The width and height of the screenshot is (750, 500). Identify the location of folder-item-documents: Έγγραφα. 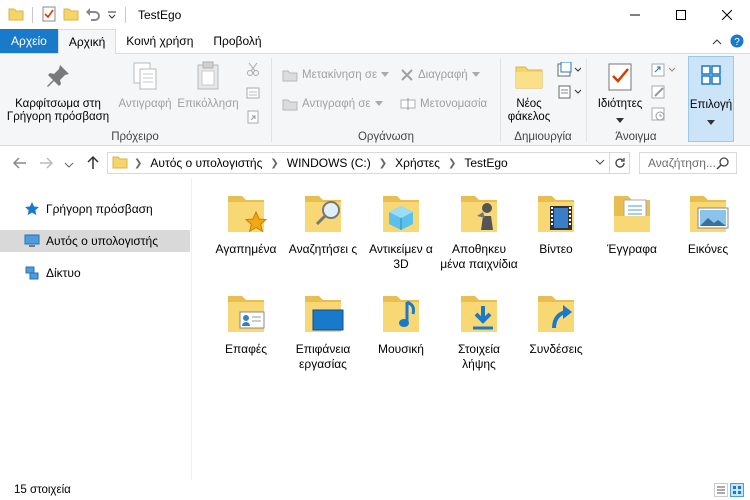
(632, 223).